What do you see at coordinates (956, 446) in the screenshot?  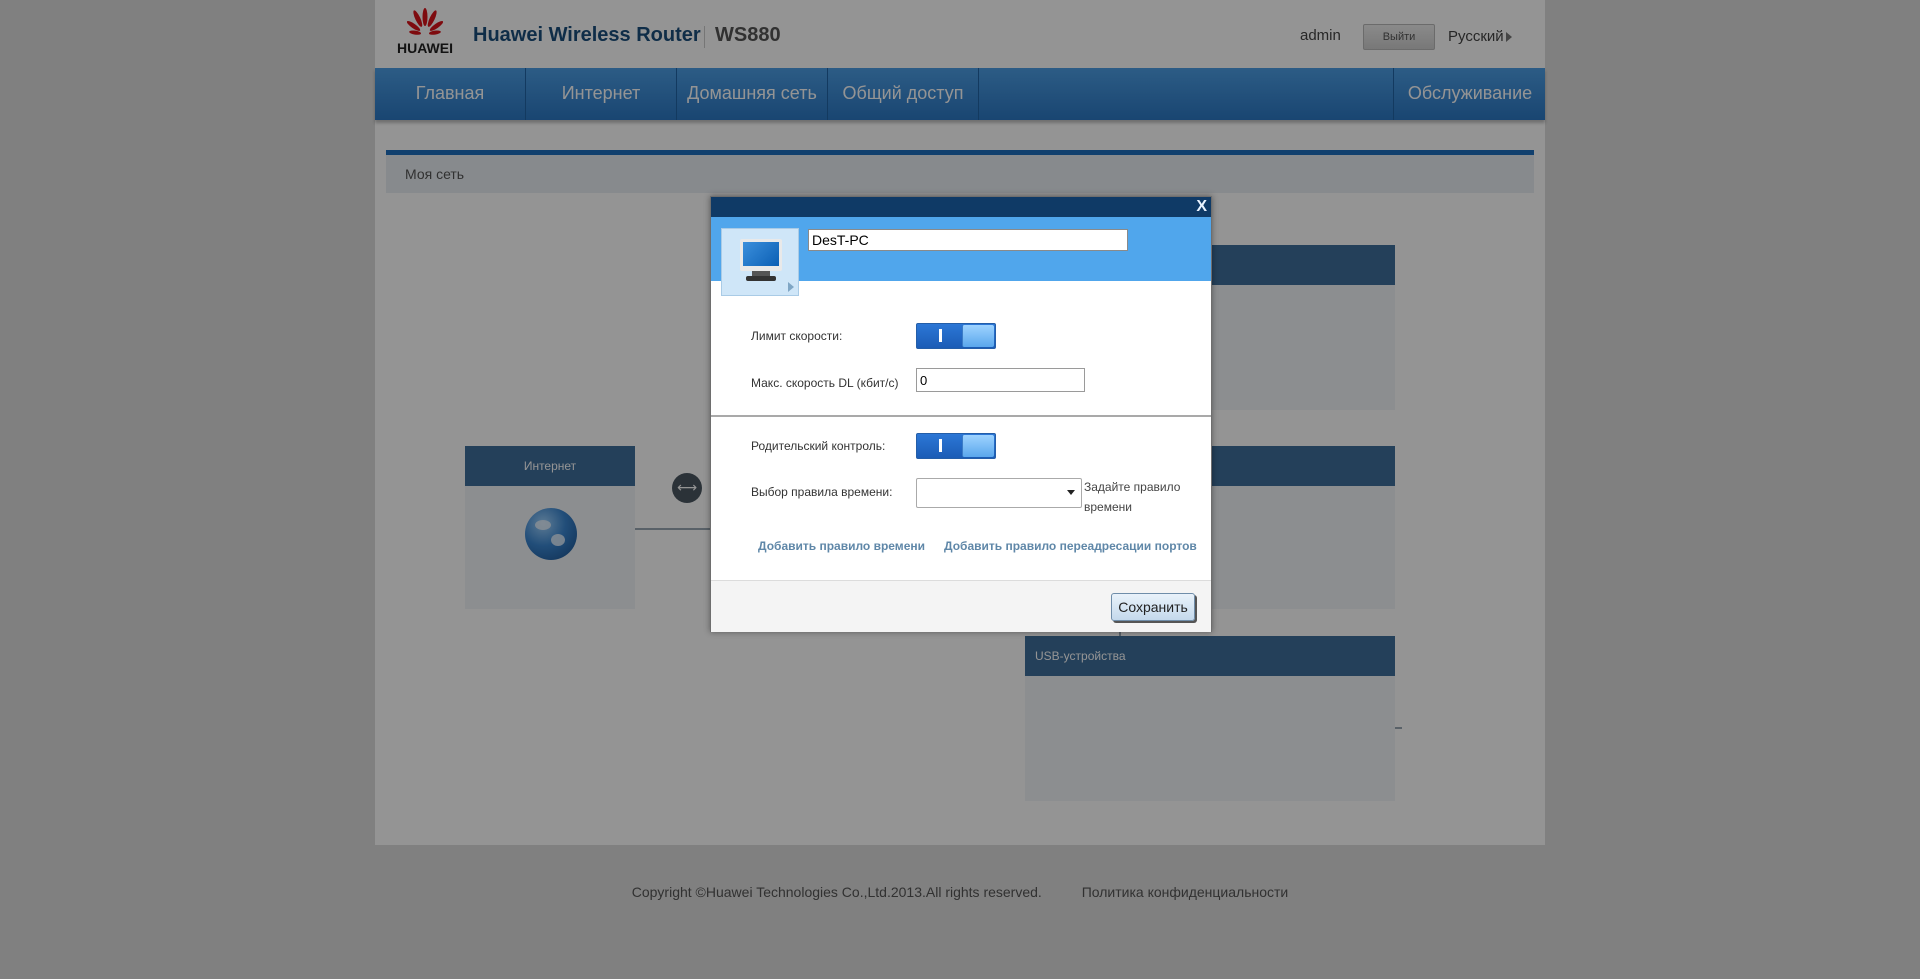 I see `parental-control-toggle` at bounding box center [956, 446].